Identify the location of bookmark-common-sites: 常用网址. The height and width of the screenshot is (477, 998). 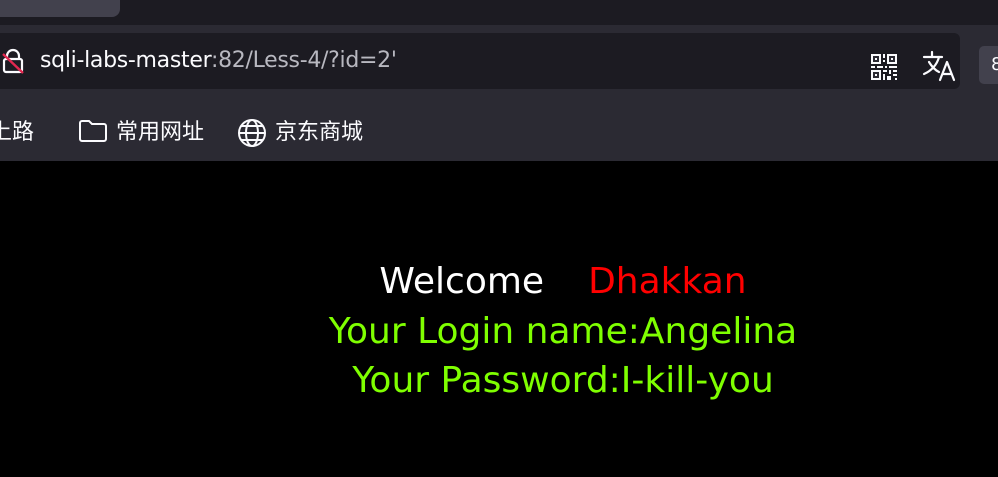
(160, 129).